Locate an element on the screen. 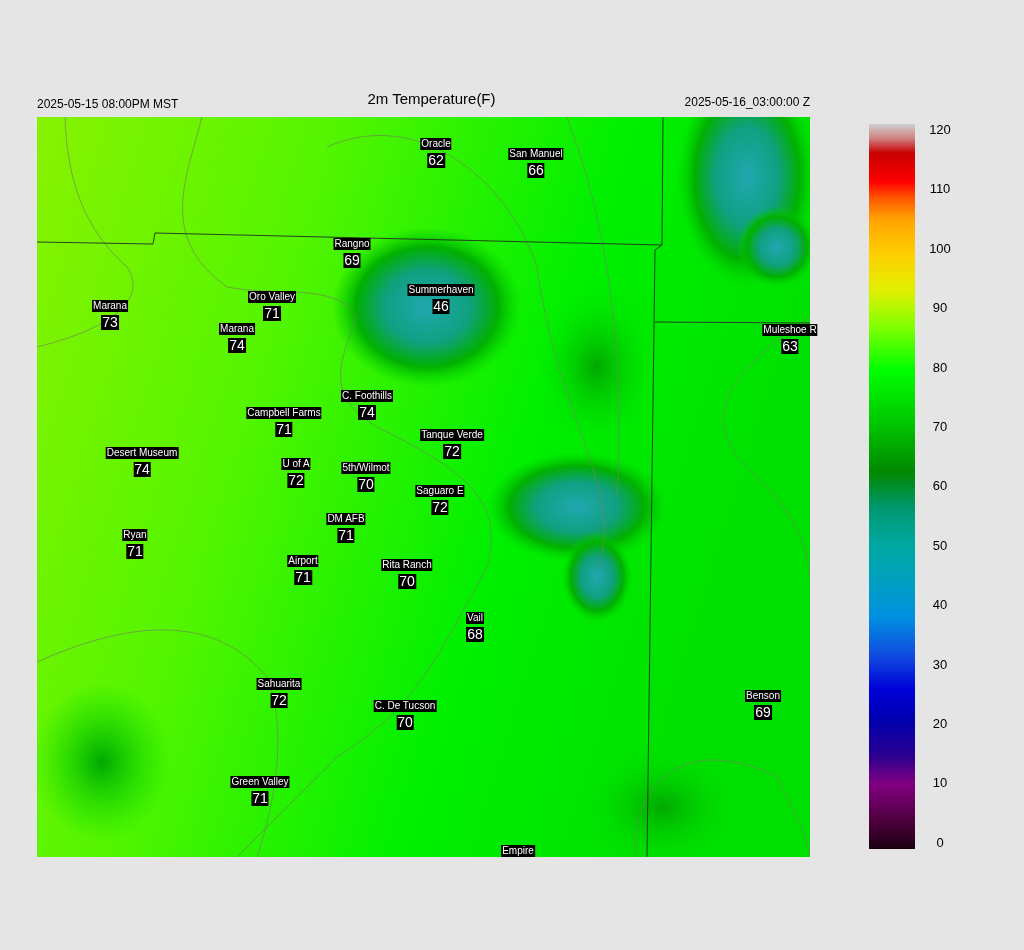 This screenshot has height=950, width=1024. colorbar-tick-label: 0 is located at coordinates (940, 842).